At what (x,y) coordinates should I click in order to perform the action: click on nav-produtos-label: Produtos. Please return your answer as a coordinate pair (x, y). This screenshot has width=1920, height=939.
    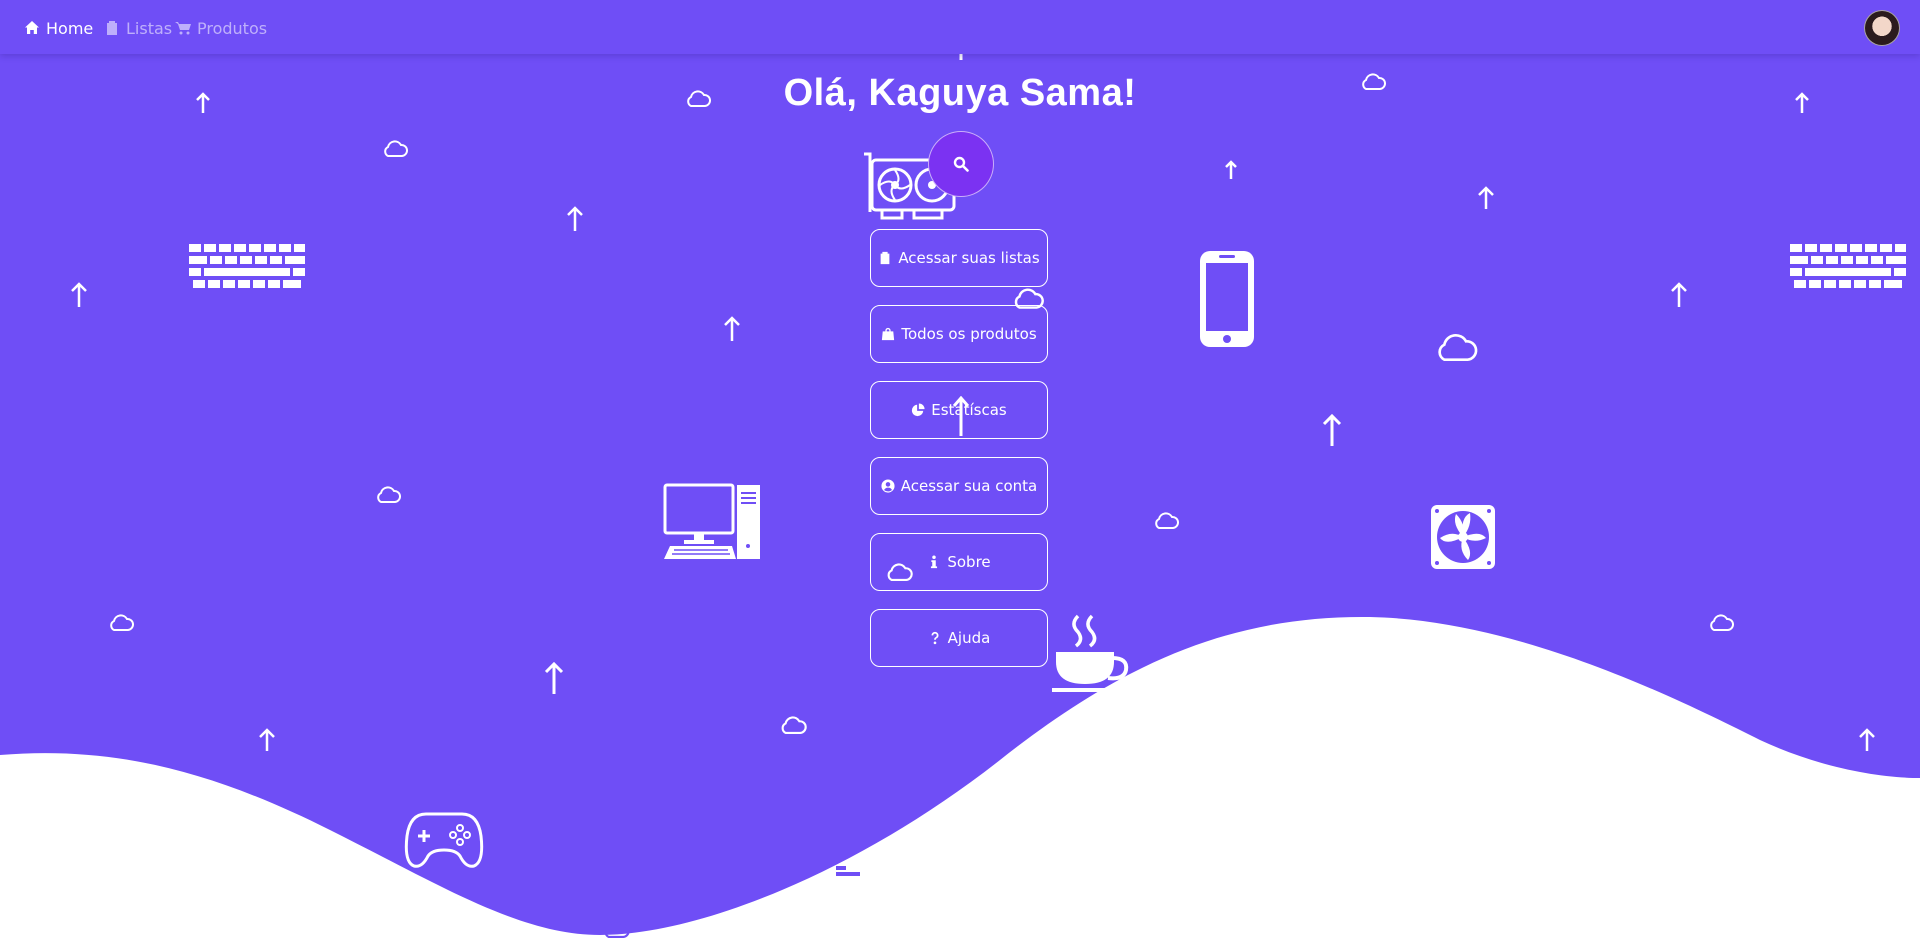
    Looking at the image, I should click on (232, 28).